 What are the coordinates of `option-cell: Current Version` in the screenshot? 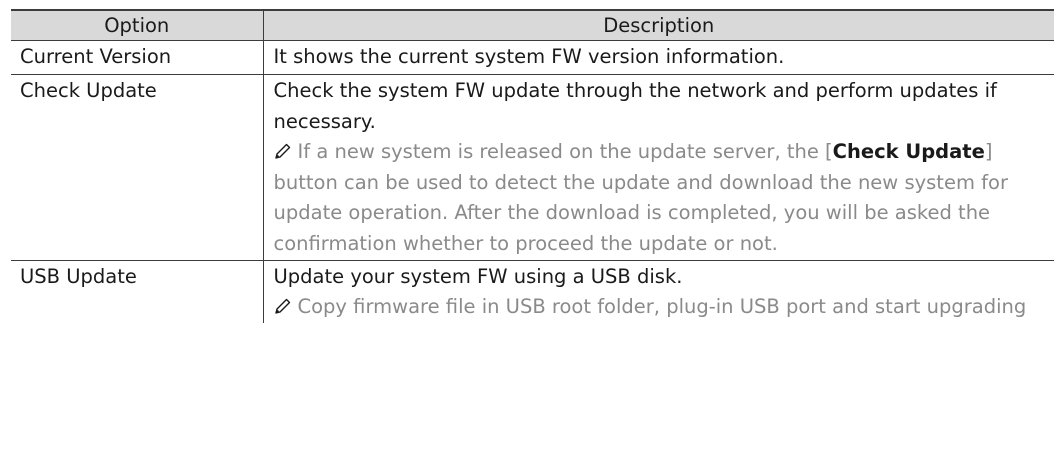 It's located at (137, 57).